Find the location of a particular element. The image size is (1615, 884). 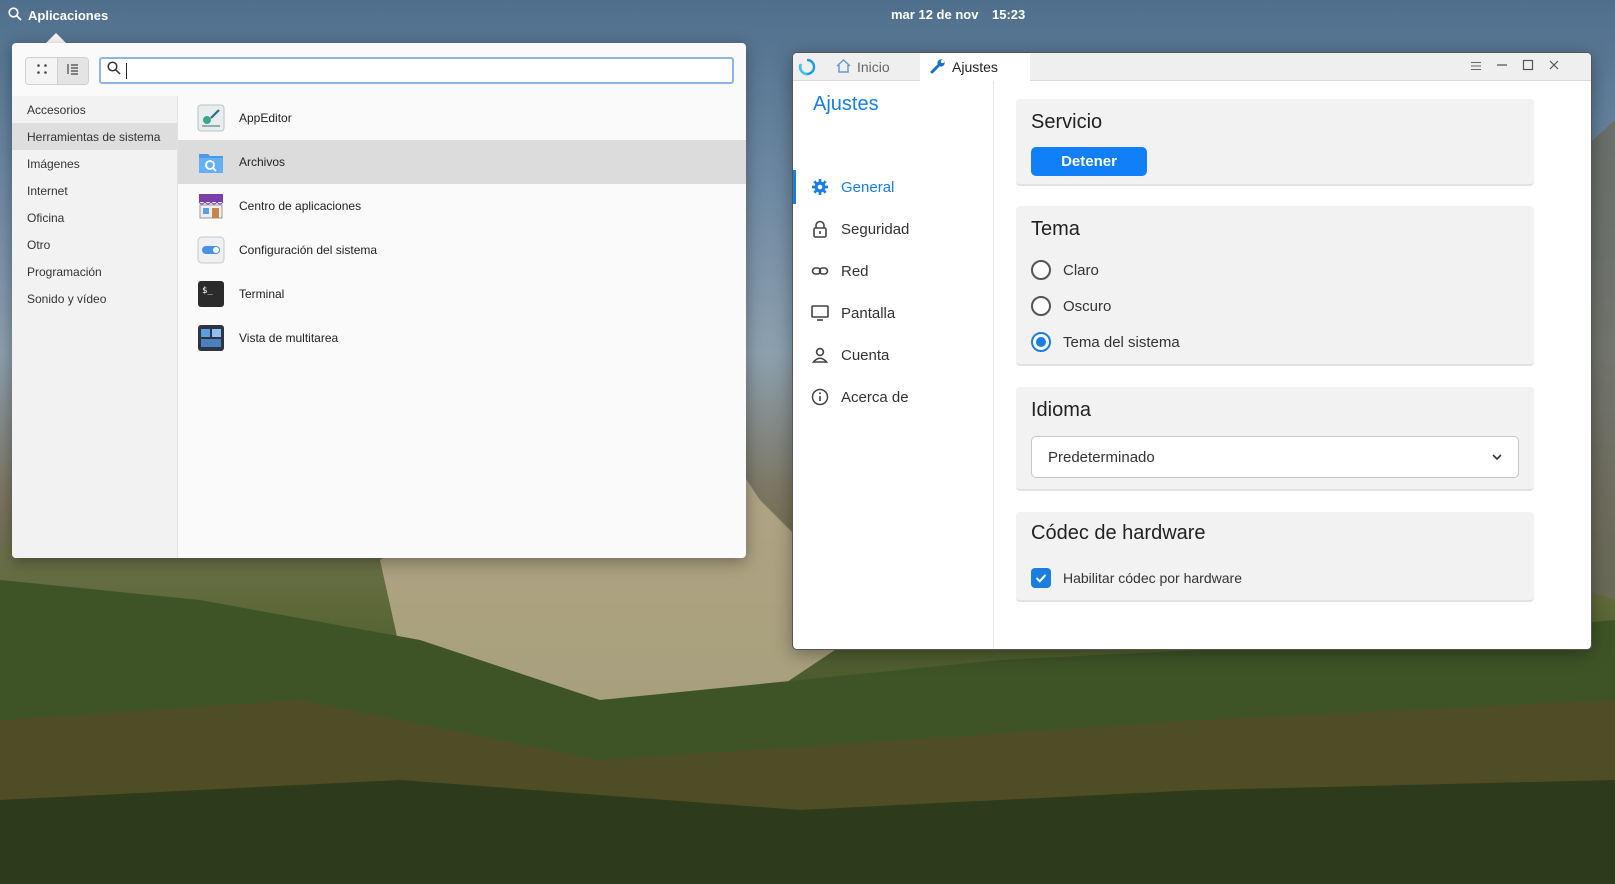

sidebar-item-label: General is located at coordinates (868, 187).